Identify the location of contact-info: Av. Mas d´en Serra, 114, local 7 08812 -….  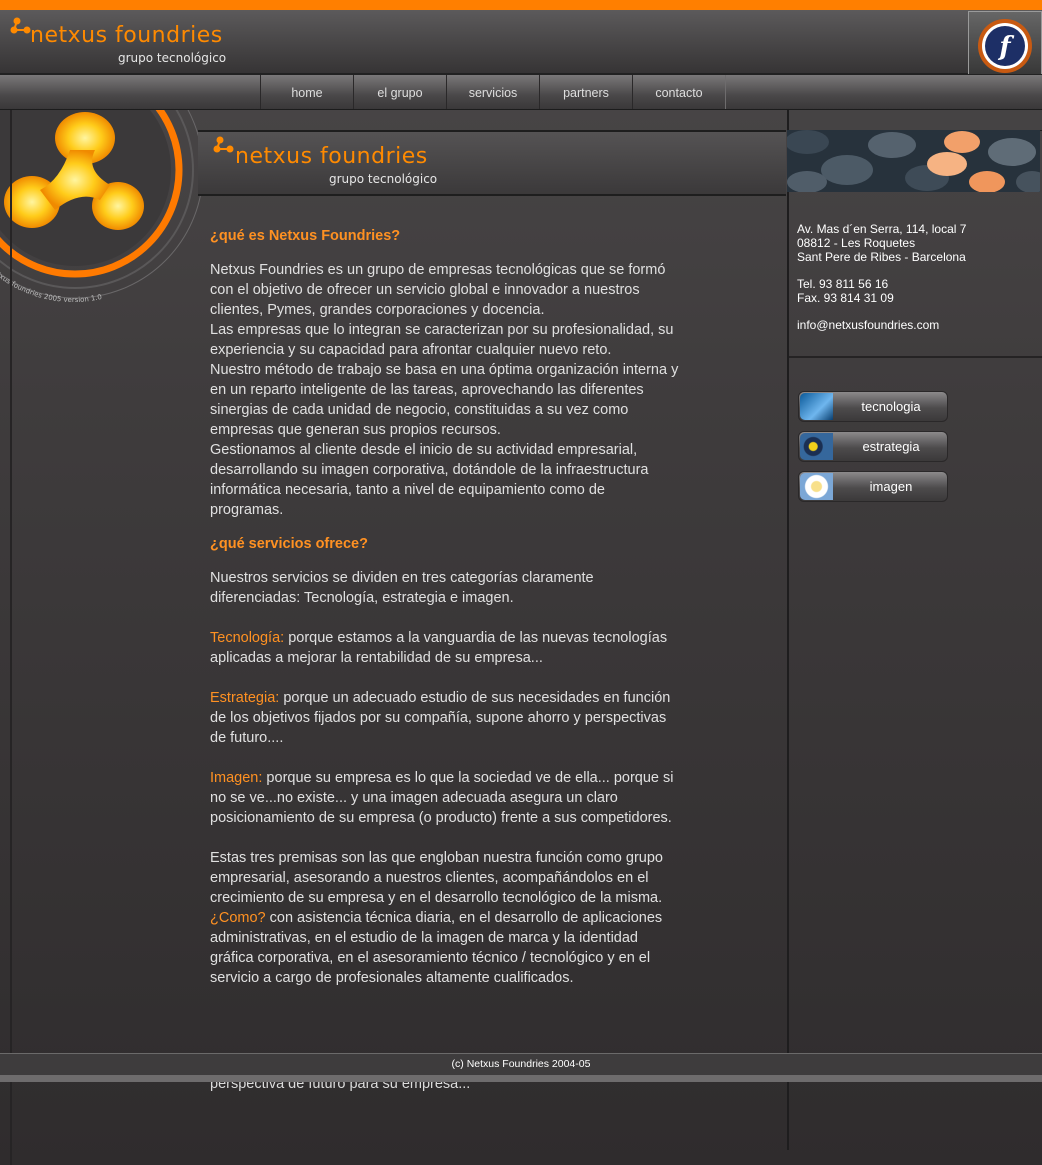
(917, 277).